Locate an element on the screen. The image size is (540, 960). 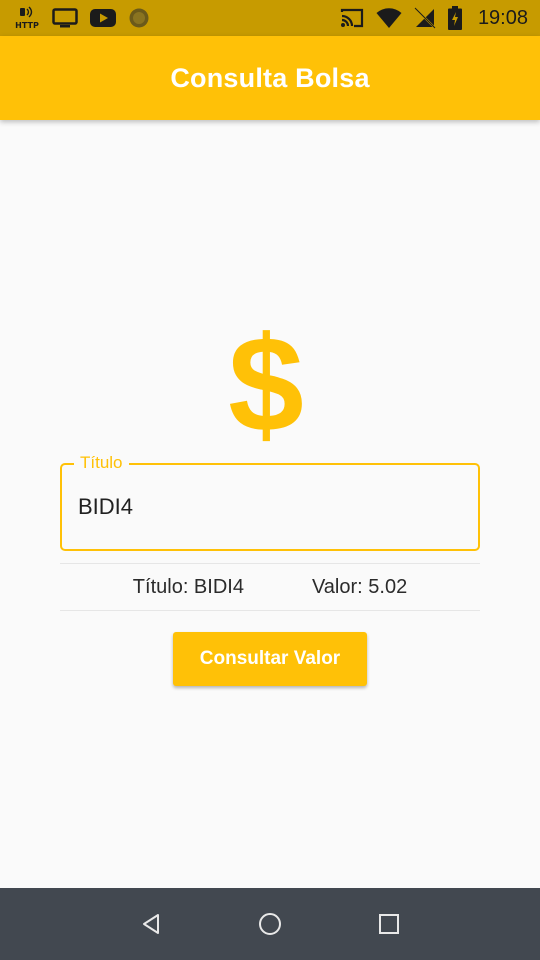
no-sim-icon is located at coordinates (425, 18).